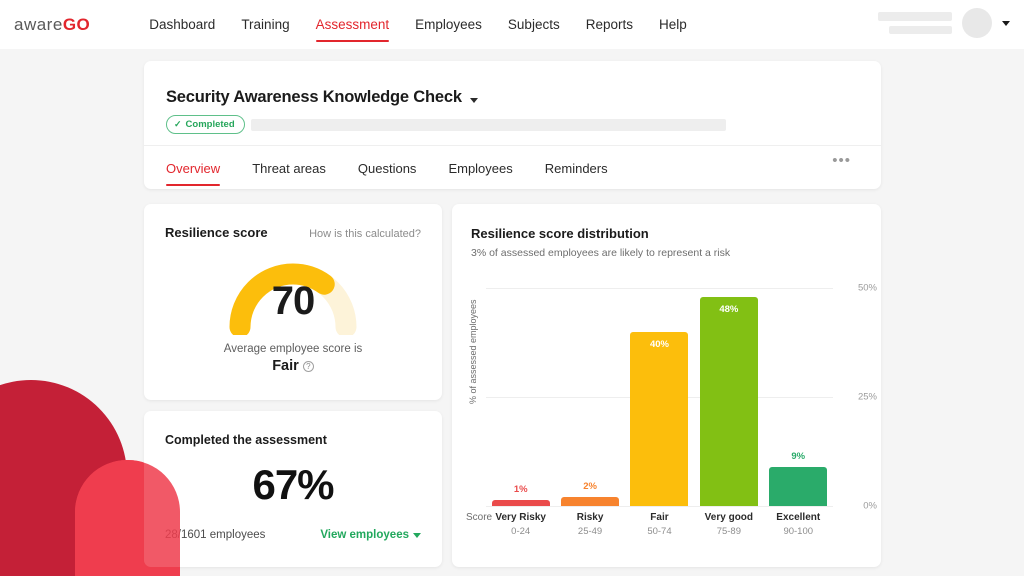  I want to click on nav-item-subjects: Subjects, so click(534, 24).